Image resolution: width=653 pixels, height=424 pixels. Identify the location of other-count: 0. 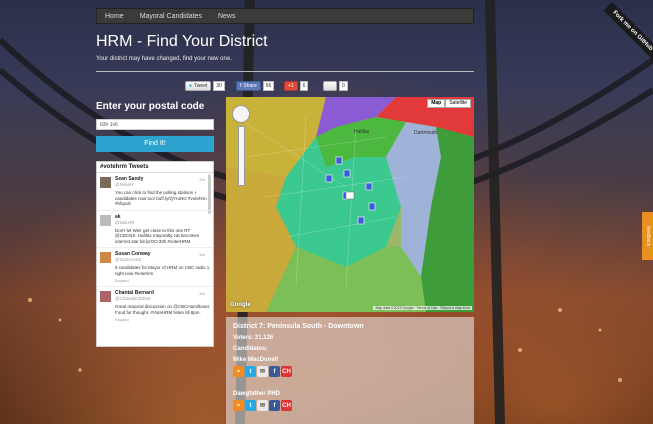
(343, 86).